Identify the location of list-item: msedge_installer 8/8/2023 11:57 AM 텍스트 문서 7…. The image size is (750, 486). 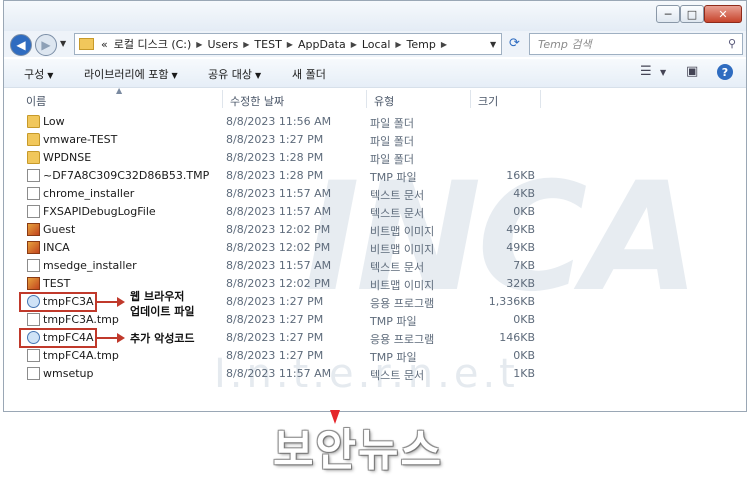
(375, 266).